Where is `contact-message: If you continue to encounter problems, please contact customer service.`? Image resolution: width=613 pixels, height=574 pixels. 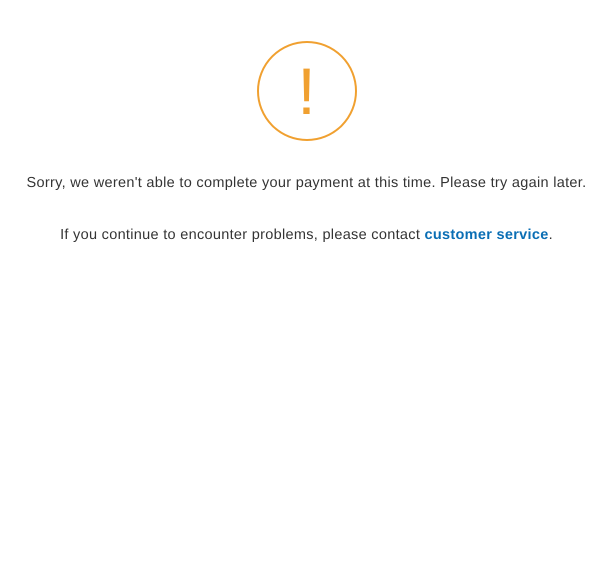
contact-message: If you continue to encounter problems, please contact customer service. is located at coordinates (306, 235).